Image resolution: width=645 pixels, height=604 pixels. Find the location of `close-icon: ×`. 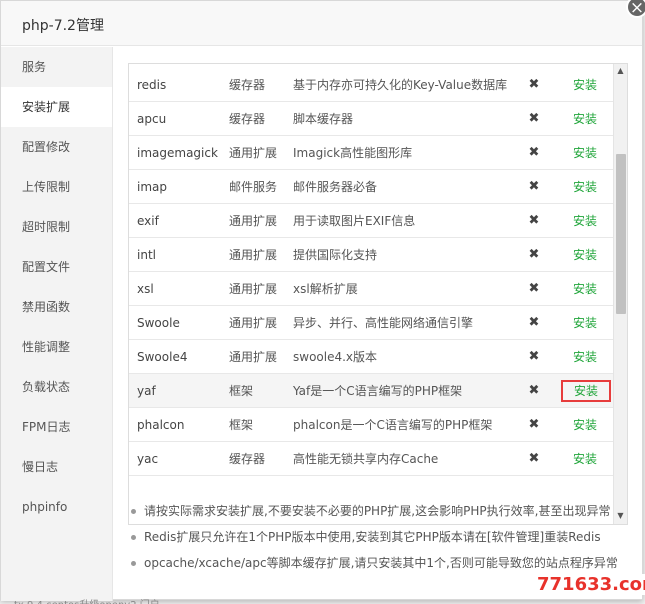

close-icon: × is located at coordinates (635, 9).